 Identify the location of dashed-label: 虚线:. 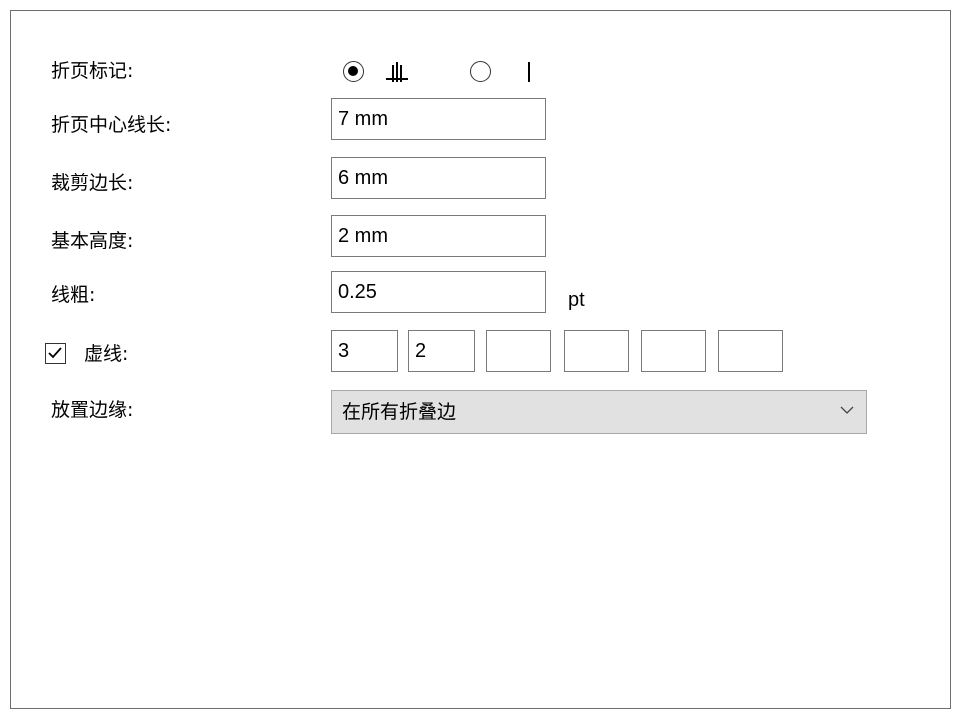
(106, 354).